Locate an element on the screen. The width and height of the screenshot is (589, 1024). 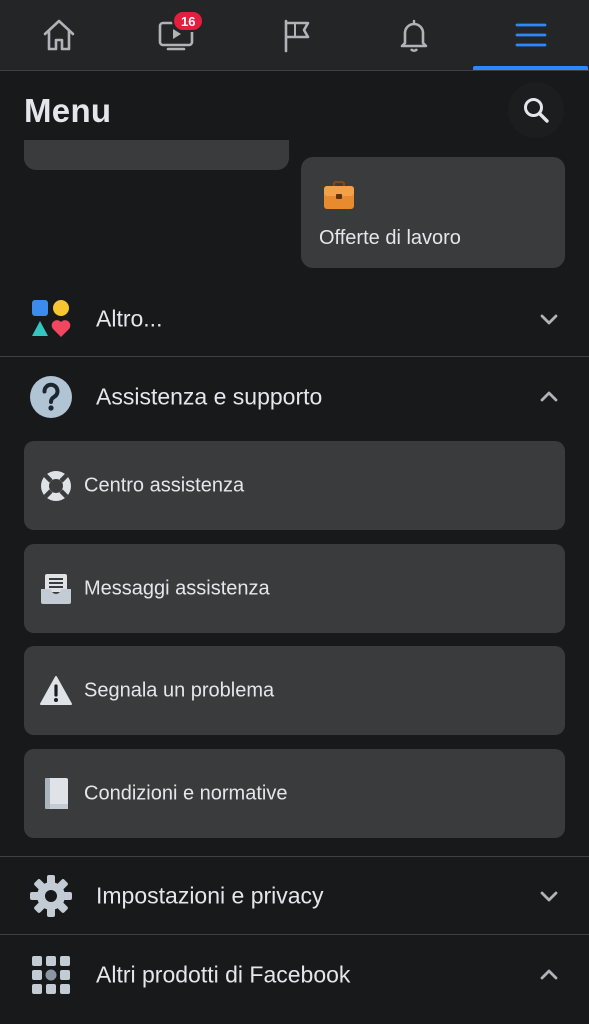
help-item-terms: Condizioni e normative is located at coordinates (294, 793).